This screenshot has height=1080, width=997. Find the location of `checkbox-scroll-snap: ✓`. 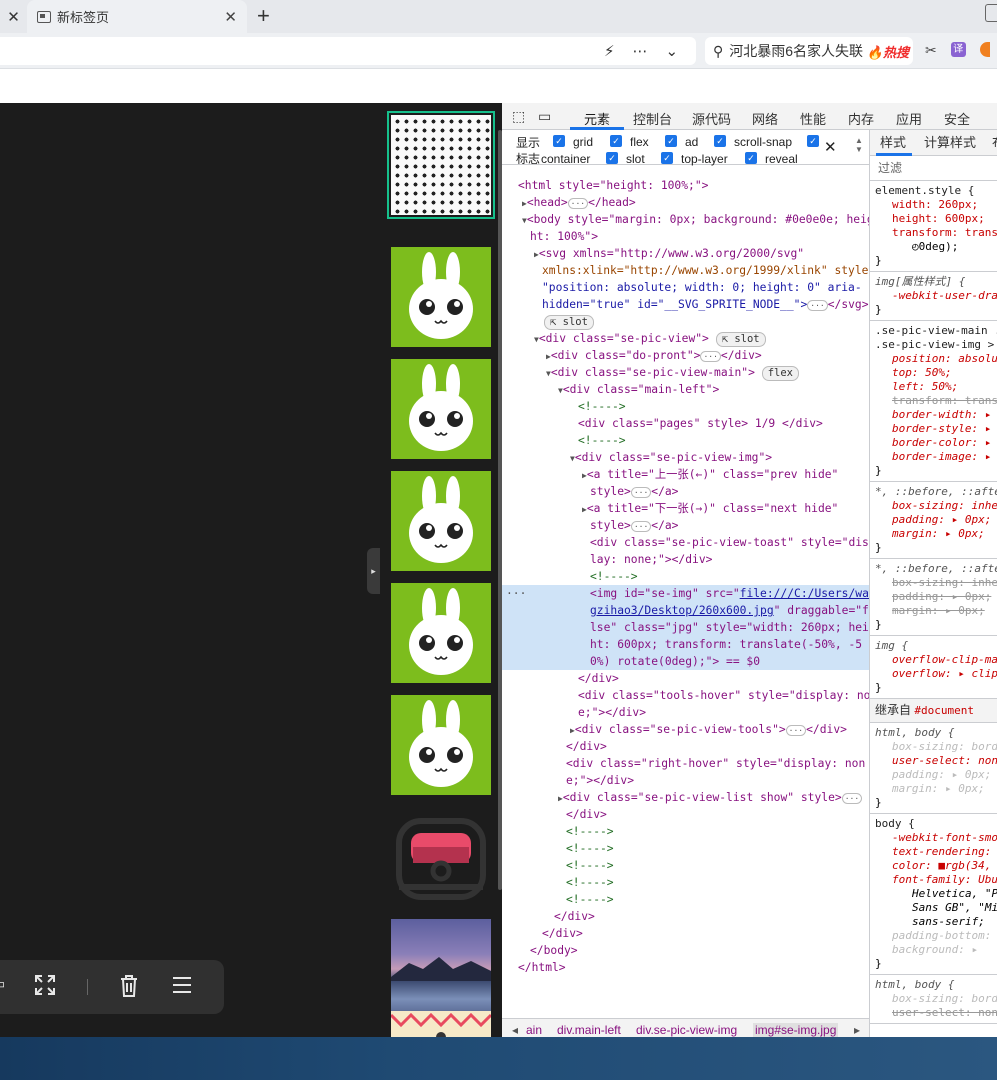

checkbox-scroll-snap: ✓ is located at coordinates (720, 141).